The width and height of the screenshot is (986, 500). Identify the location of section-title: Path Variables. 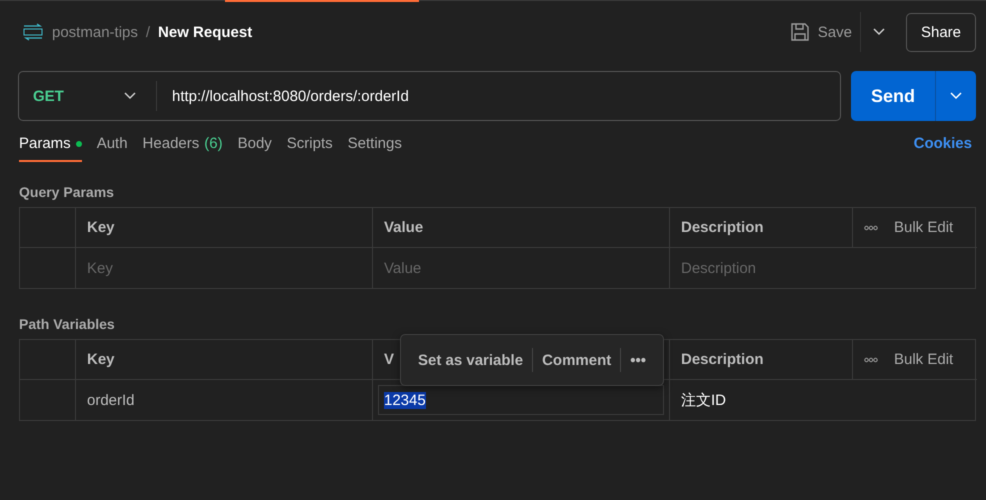
(67, 324).